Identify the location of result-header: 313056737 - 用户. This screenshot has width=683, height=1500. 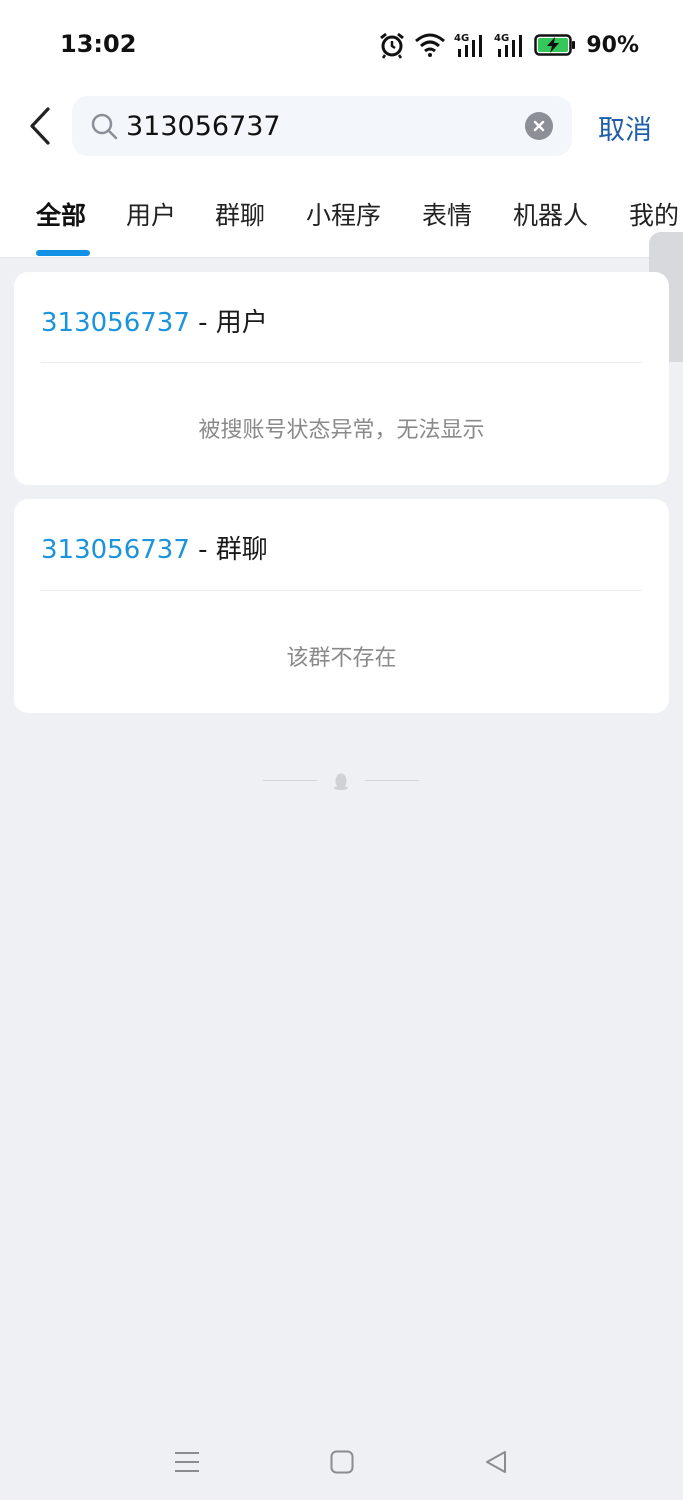
(154, 320).